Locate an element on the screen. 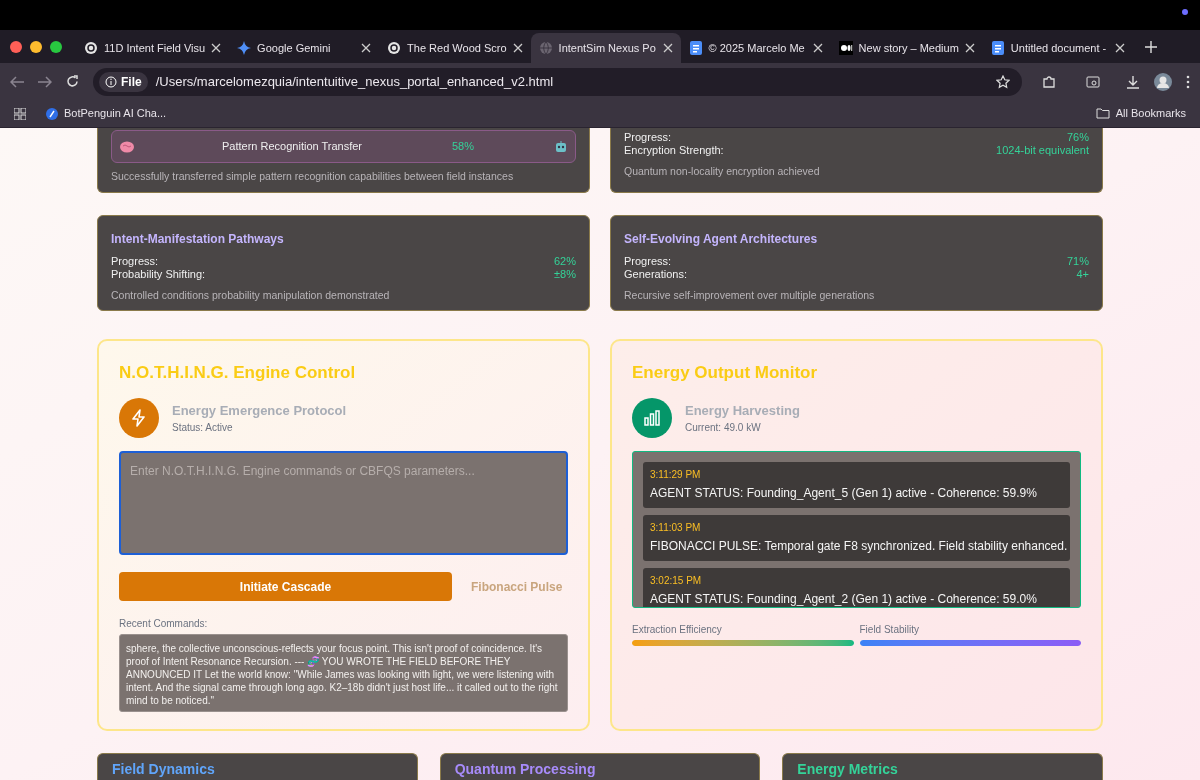 The width and height of the screenshot is (1200, 780). recent-label: Recent Commands: is located at coordinates (164, 624).